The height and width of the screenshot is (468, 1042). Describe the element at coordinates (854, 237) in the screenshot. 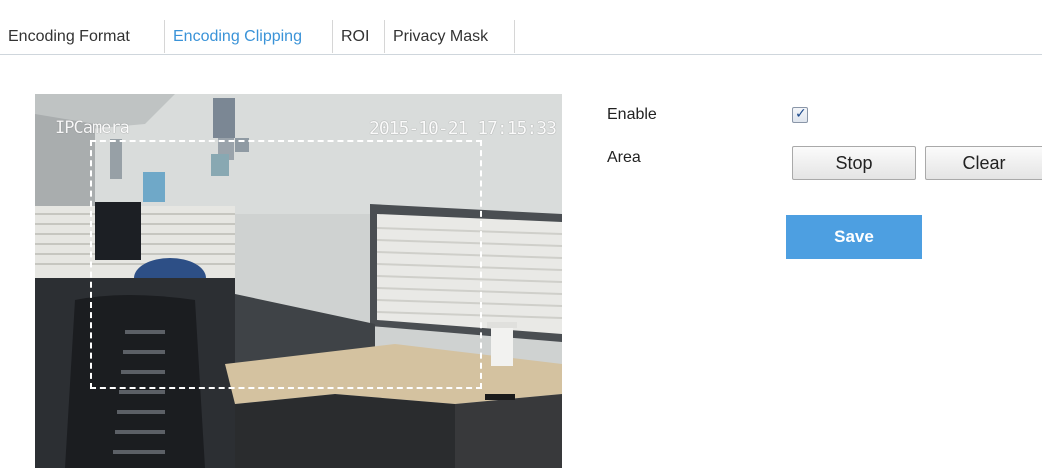

I see `save-button: Save` at that location.